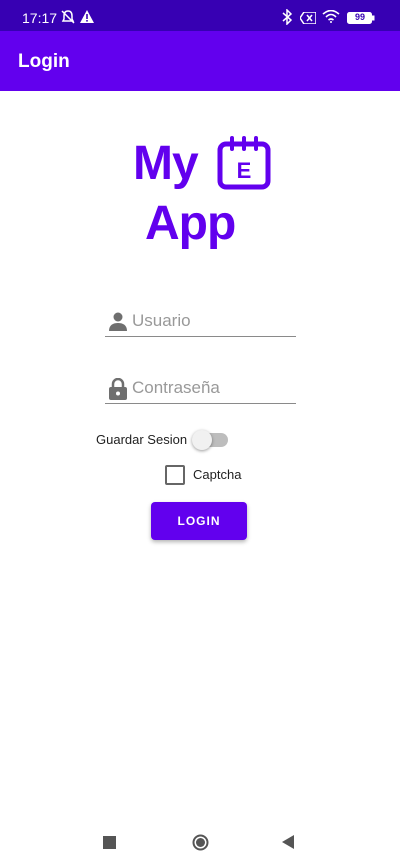 This screenshot has height=867, width=400. Describe the element at coordinates (142, 439) in the screenshot. I see `save-session-label: Guardar Sesion` at that location.